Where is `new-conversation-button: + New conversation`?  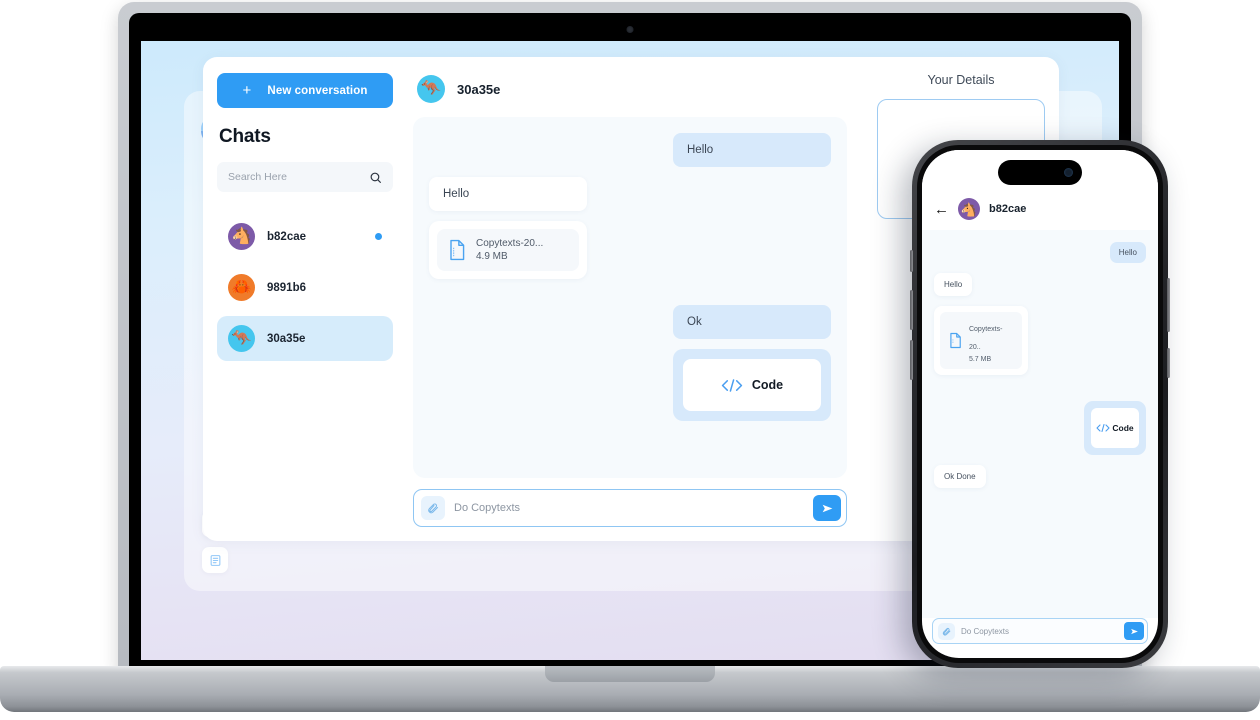
new-conversation-button: + New conversation is located at coordinates (305, 90).